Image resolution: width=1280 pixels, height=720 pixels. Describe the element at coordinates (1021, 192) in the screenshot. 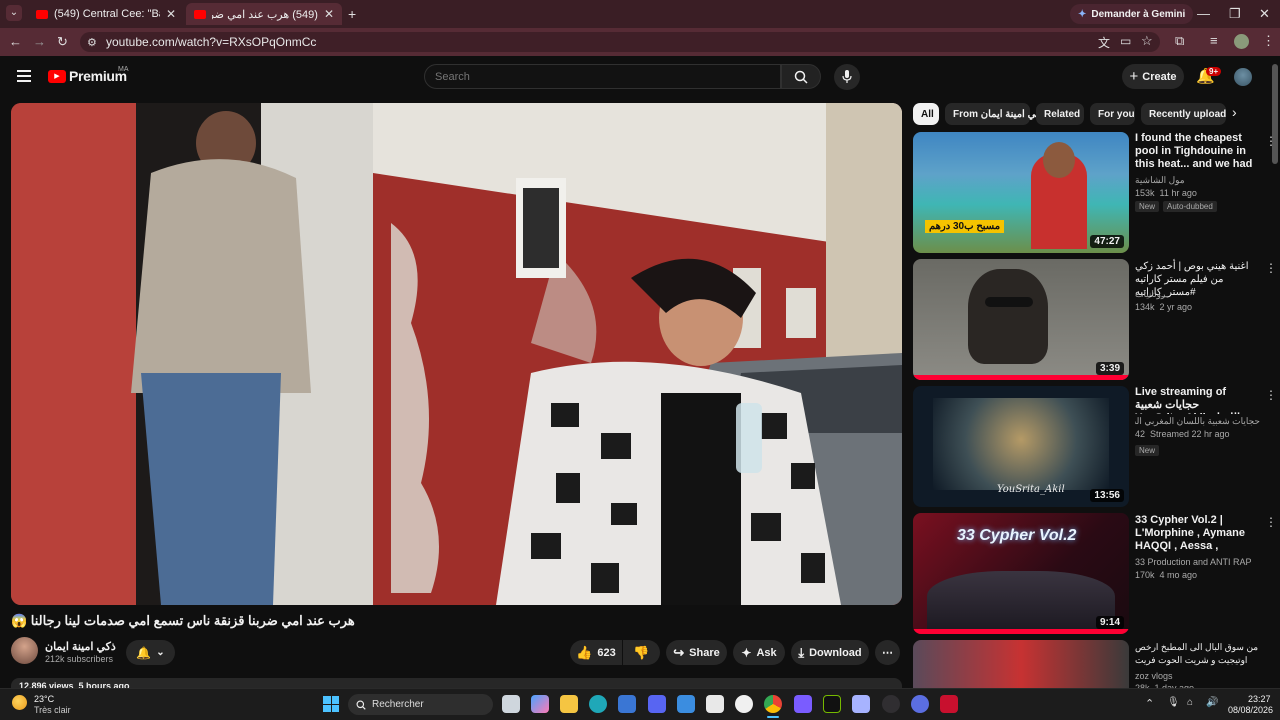

I see `recommendation-thumbnail: مسبح ب30 درهم 47:27` at that location.